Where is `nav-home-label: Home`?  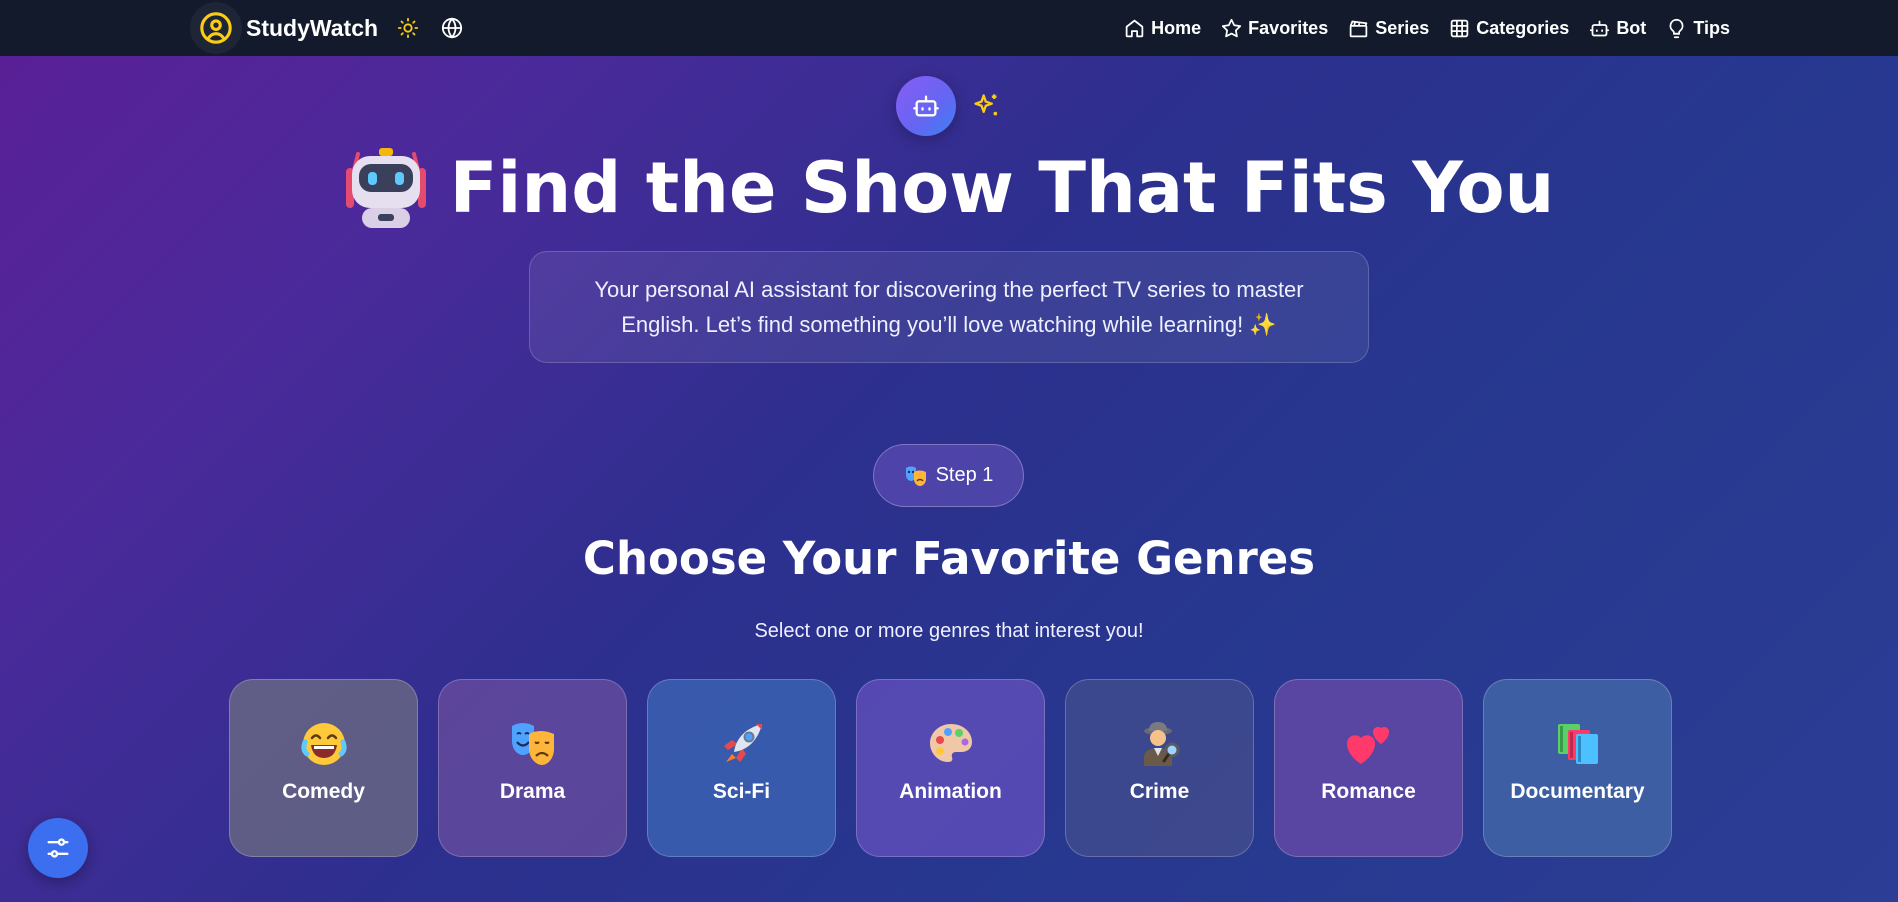
nav-home-label: Home is located at coordinates (1176, 27).